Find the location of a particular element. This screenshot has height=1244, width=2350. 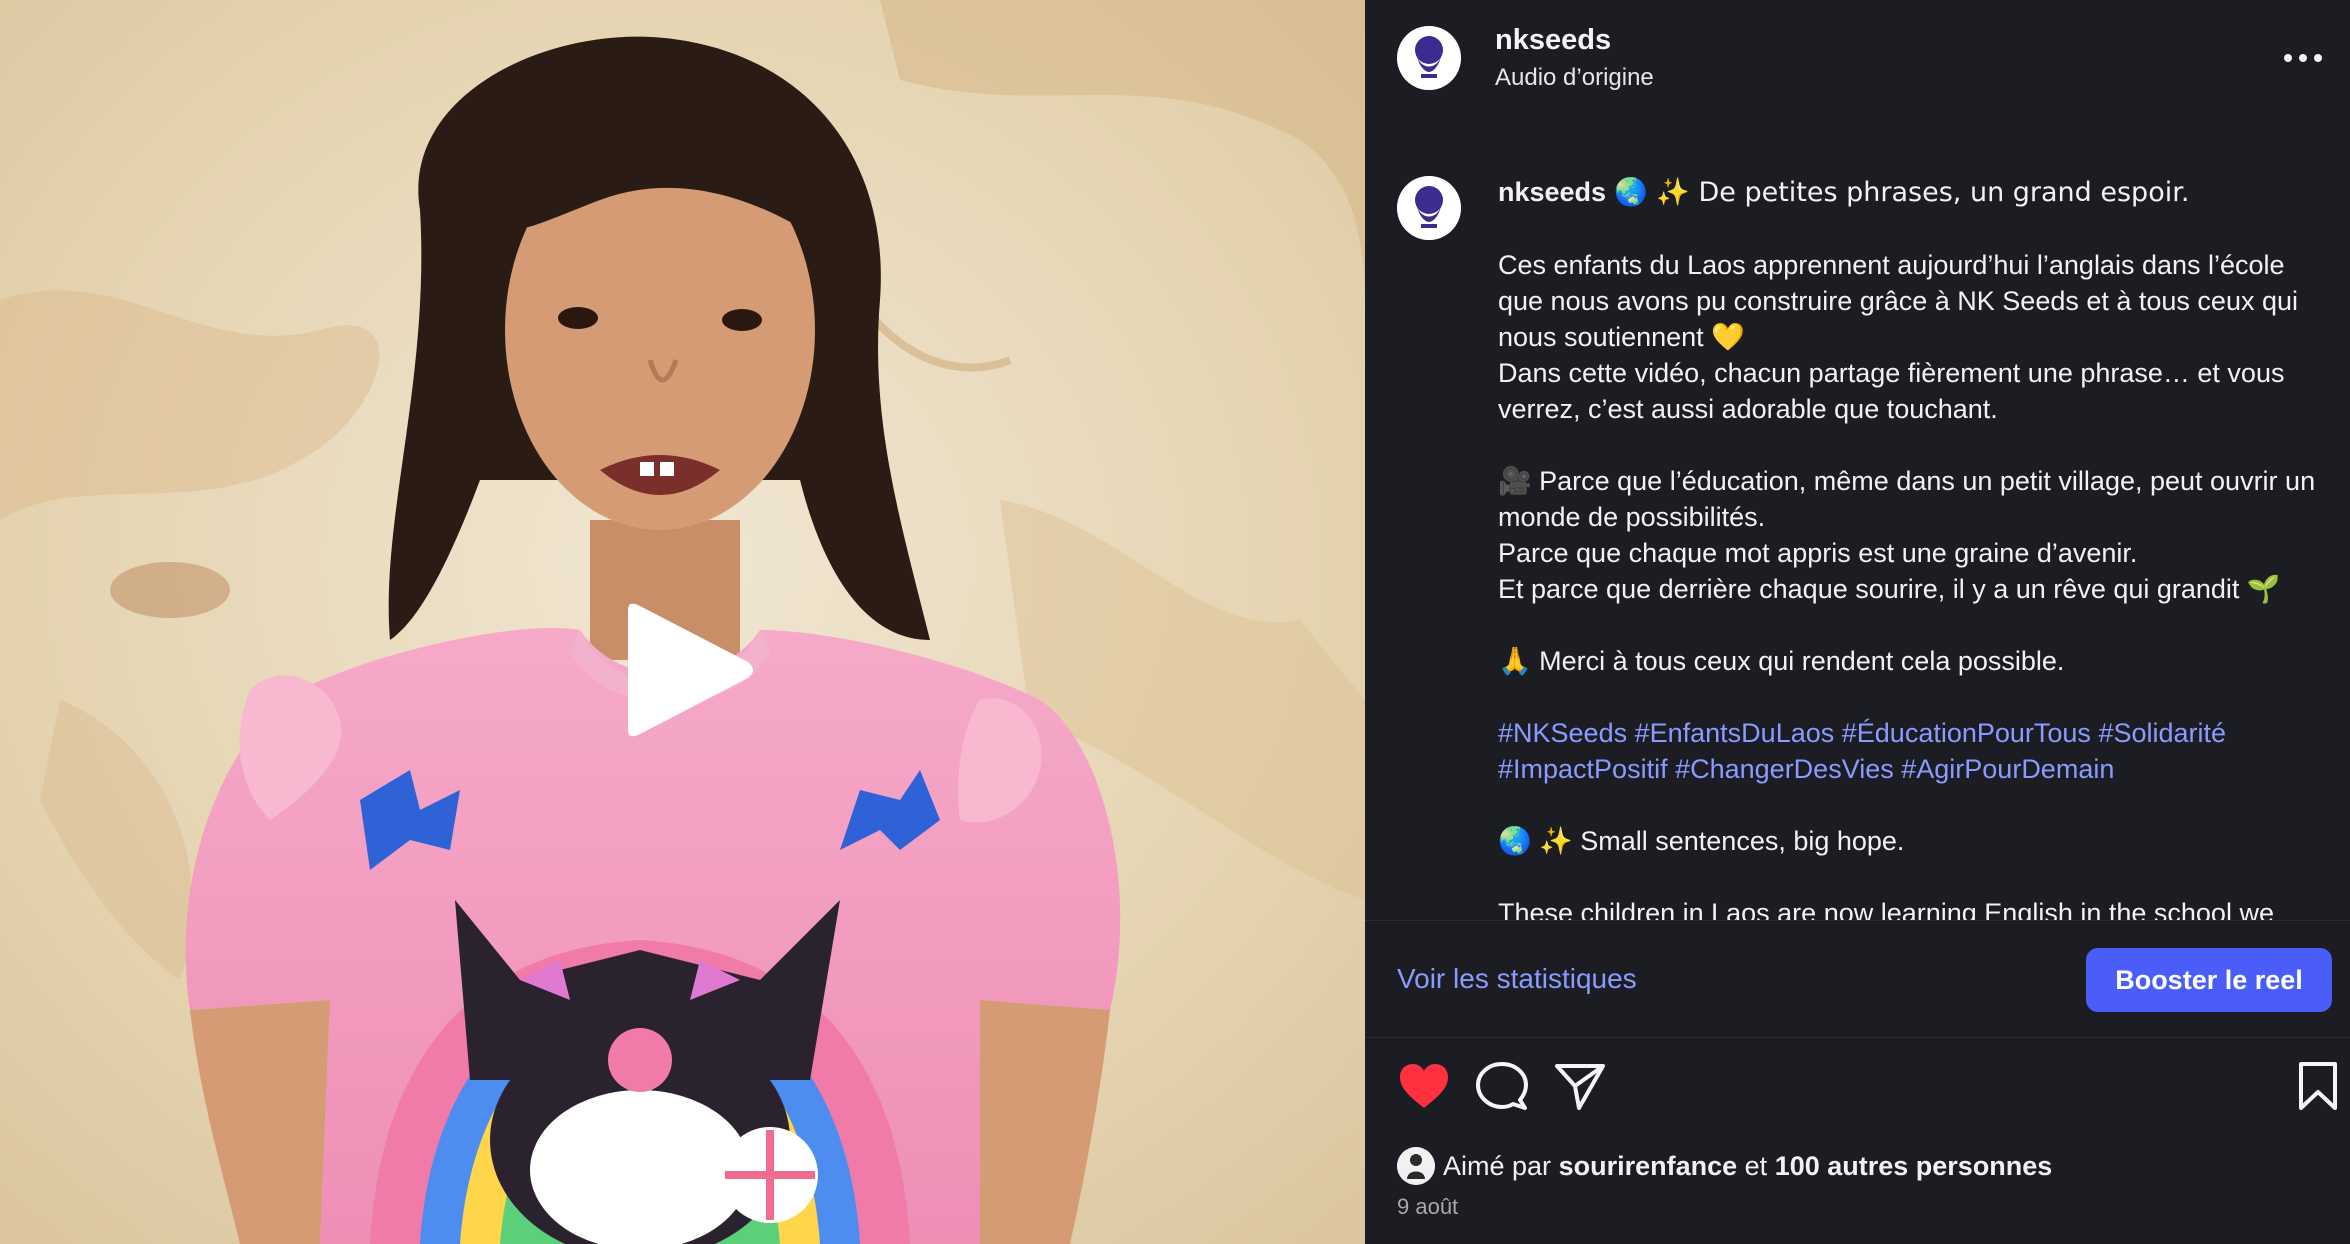

hashtag-link: #ImpactPositif is located at coordinates (1583, 769).